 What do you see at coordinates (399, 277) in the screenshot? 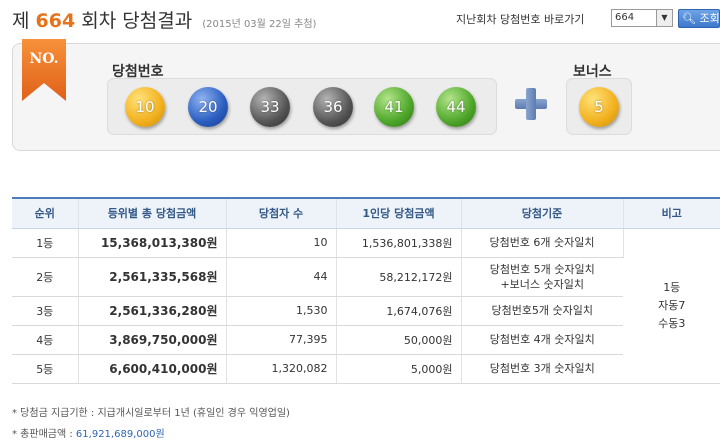
I see `per-person-cell: 58,212,172원` at bounding box center [399, 277].